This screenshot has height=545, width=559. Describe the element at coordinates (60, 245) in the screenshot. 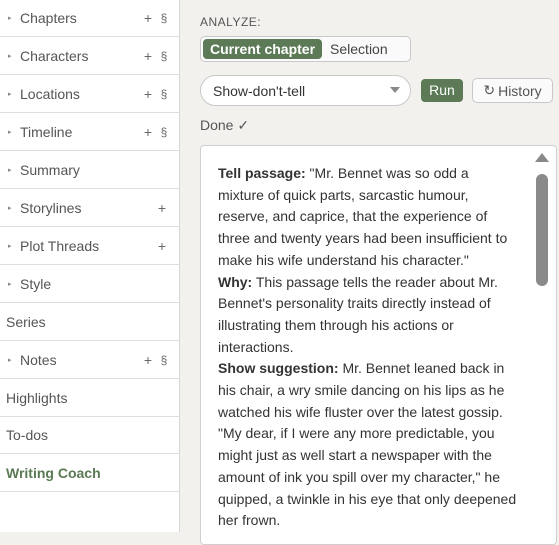

I see `sidebar-item-label: Plot Threads` at that location.